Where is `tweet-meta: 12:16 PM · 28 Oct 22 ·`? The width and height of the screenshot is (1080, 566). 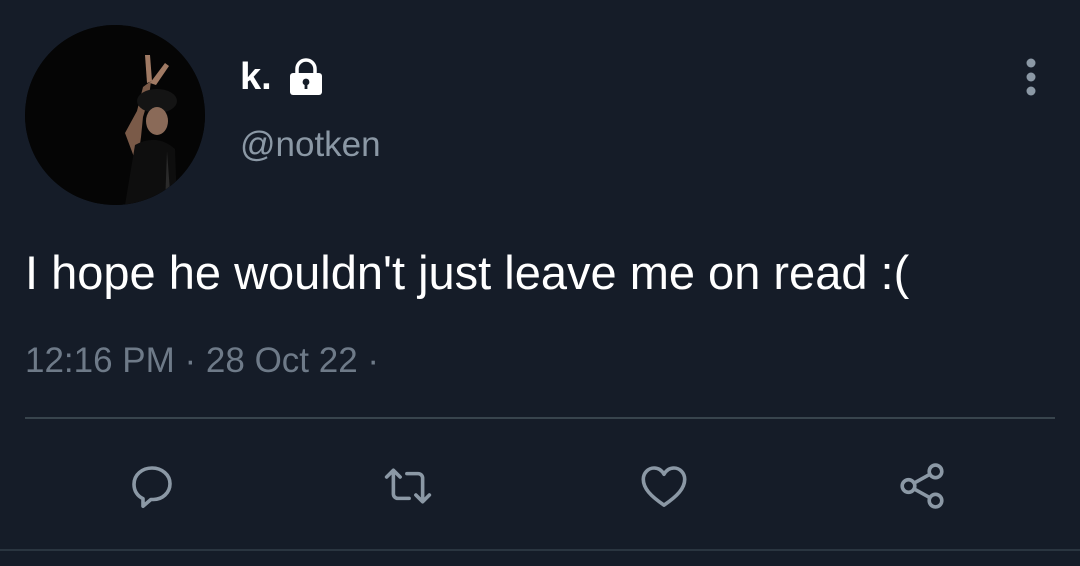
tweet-meta: 12:16 PM · 28 Oct 22 · is located at coordinates (202, 360).